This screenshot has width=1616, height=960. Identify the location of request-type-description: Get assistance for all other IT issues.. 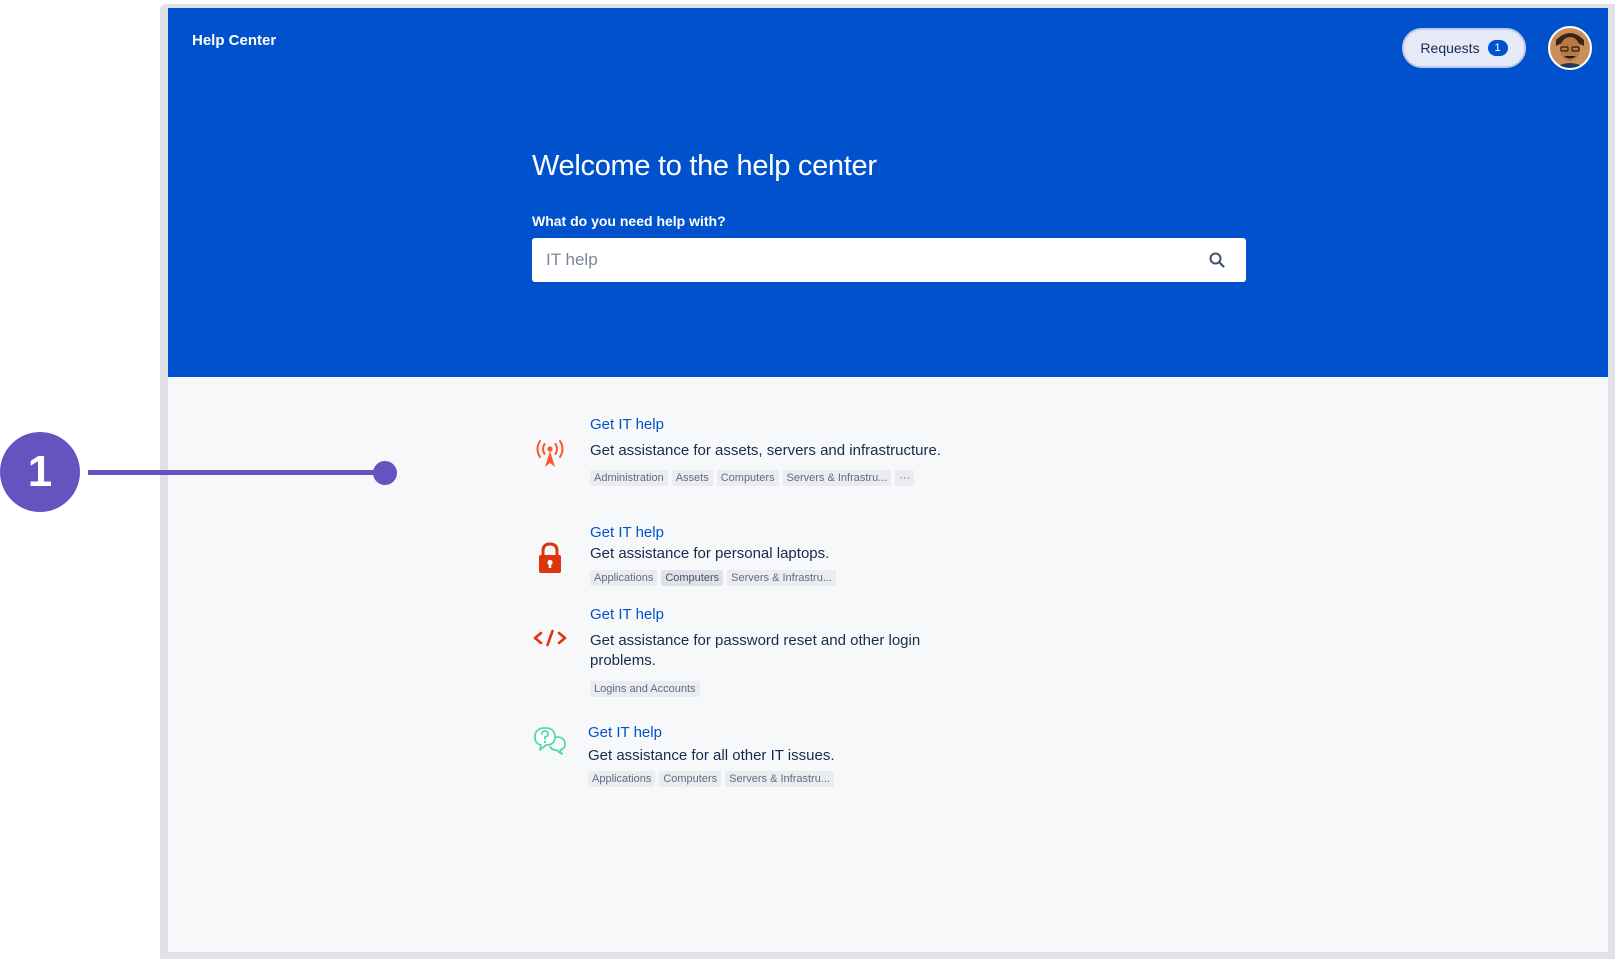
(711, 755).